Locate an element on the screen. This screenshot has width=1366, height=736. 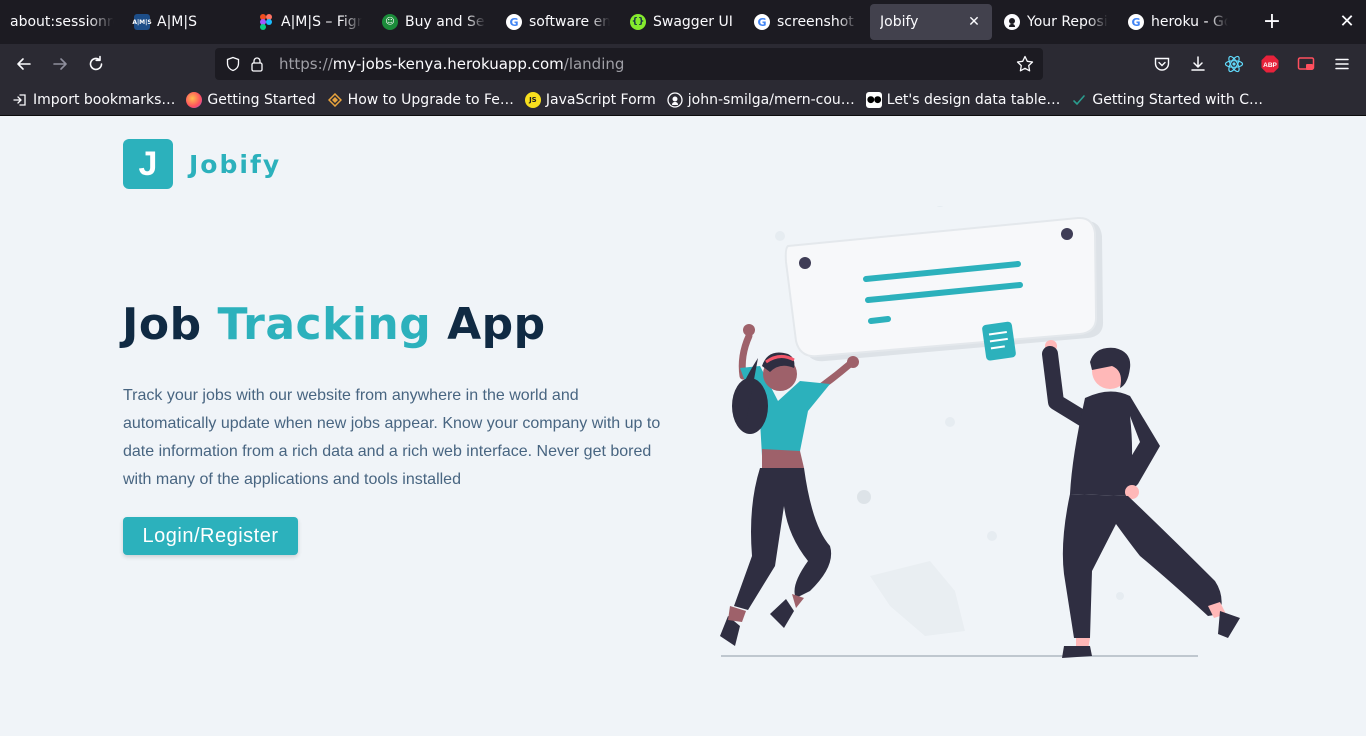
tab-title: screenshot of is located at coordinates (817, 22).